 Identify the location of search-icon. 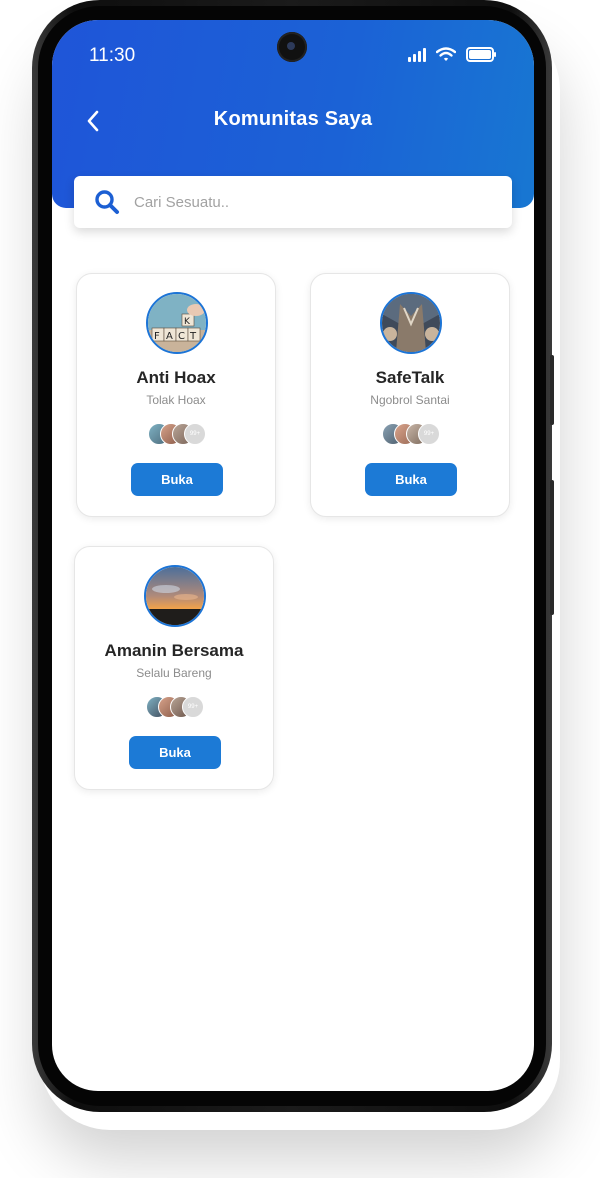
(107, 202).